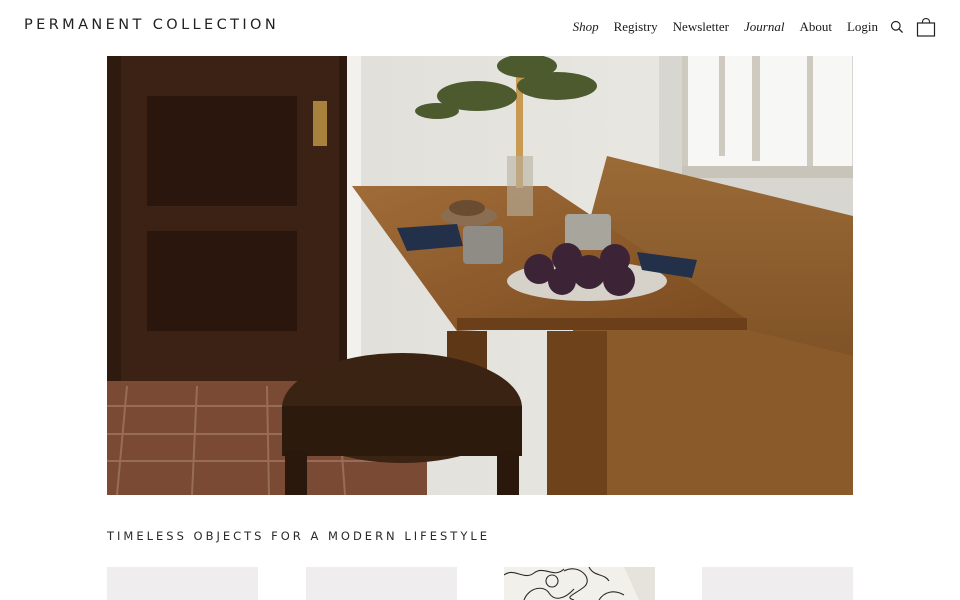  What do you see at coordinates (299, 536) in the screenshot?
I see `section-title: TIMELESS OBJECTS FOR A MODERN LIFESTYLE` at bounding box center [299, 536].